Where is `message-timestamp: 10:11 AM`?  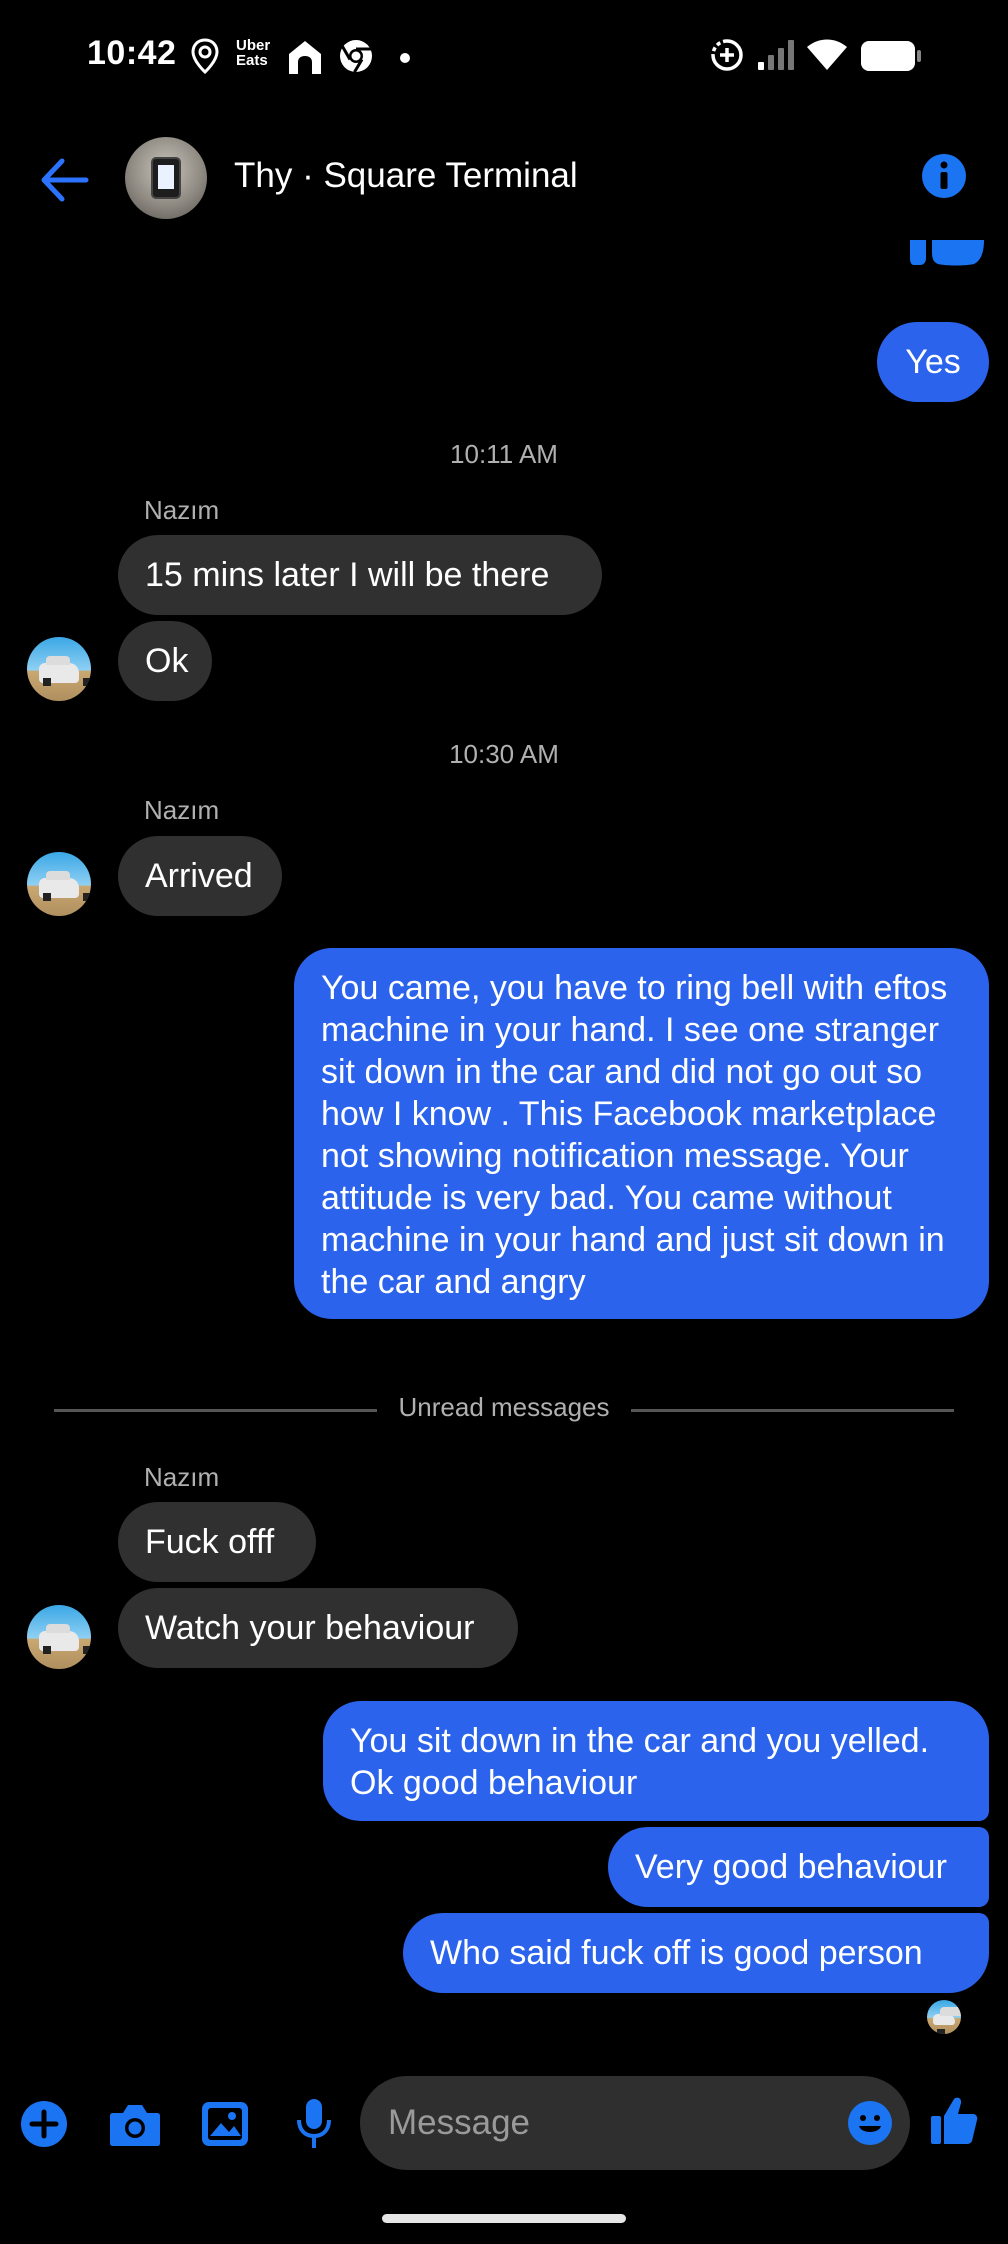 message-timestamp: 10:11 AM is located at coordinates (504, 454).